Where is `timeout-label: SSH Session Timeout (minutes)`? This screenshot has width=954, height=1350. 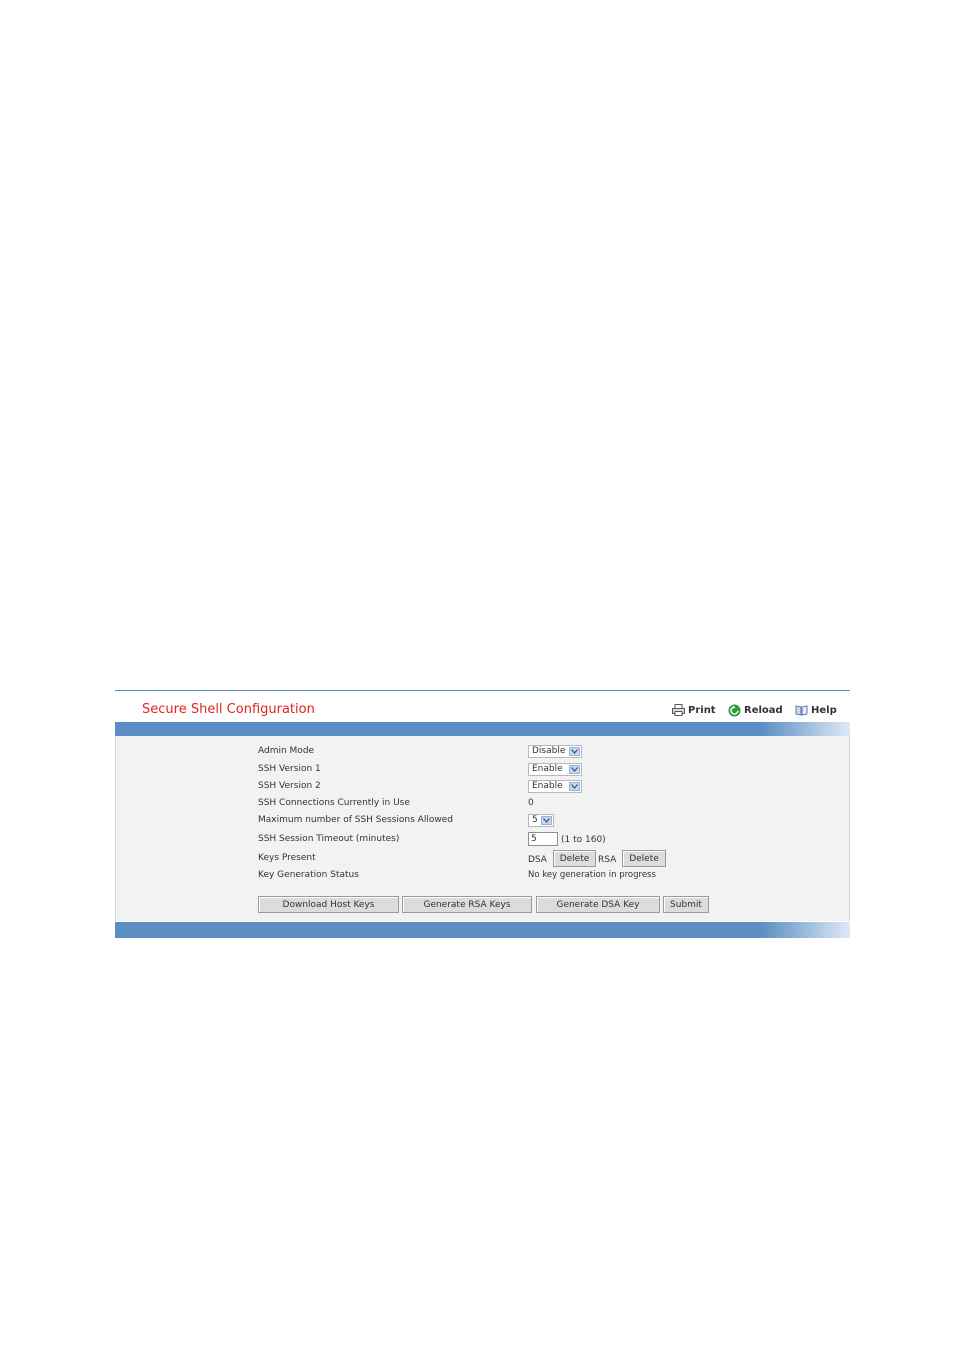
timeout-label: SSH Session Timeout (minutes) is located at coordinates (329, 839).